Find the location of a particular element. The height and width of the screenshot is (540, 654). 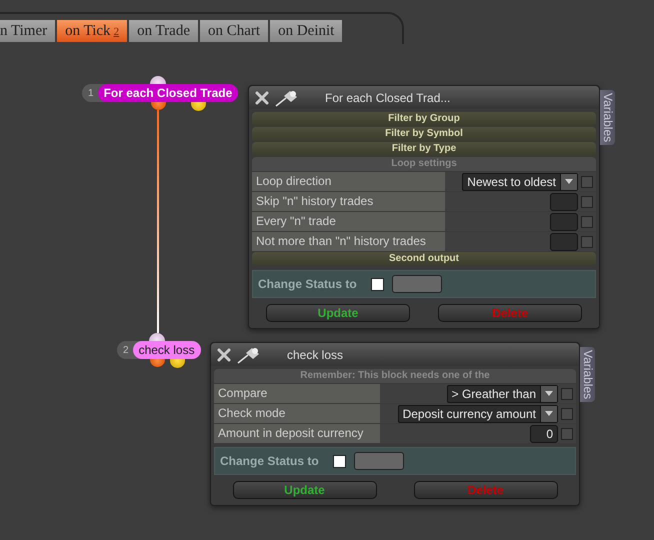

row-label: Amount in deposit currency is located at coordinates (297, 433).